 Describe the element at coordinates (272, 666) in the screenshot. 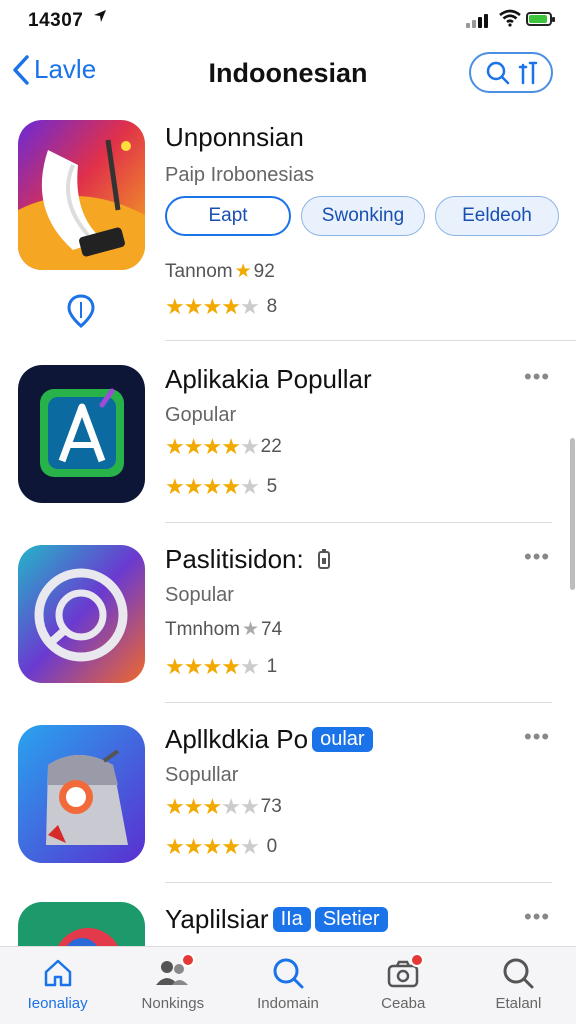

I see `rating-count: 1` at that location.